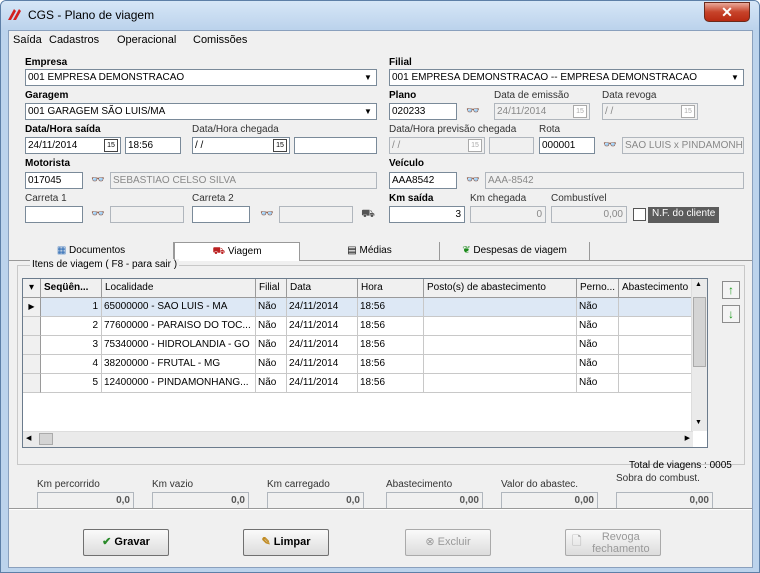  I want to click on saida-date-input: 24/11/2014 15, so click(73, 145).